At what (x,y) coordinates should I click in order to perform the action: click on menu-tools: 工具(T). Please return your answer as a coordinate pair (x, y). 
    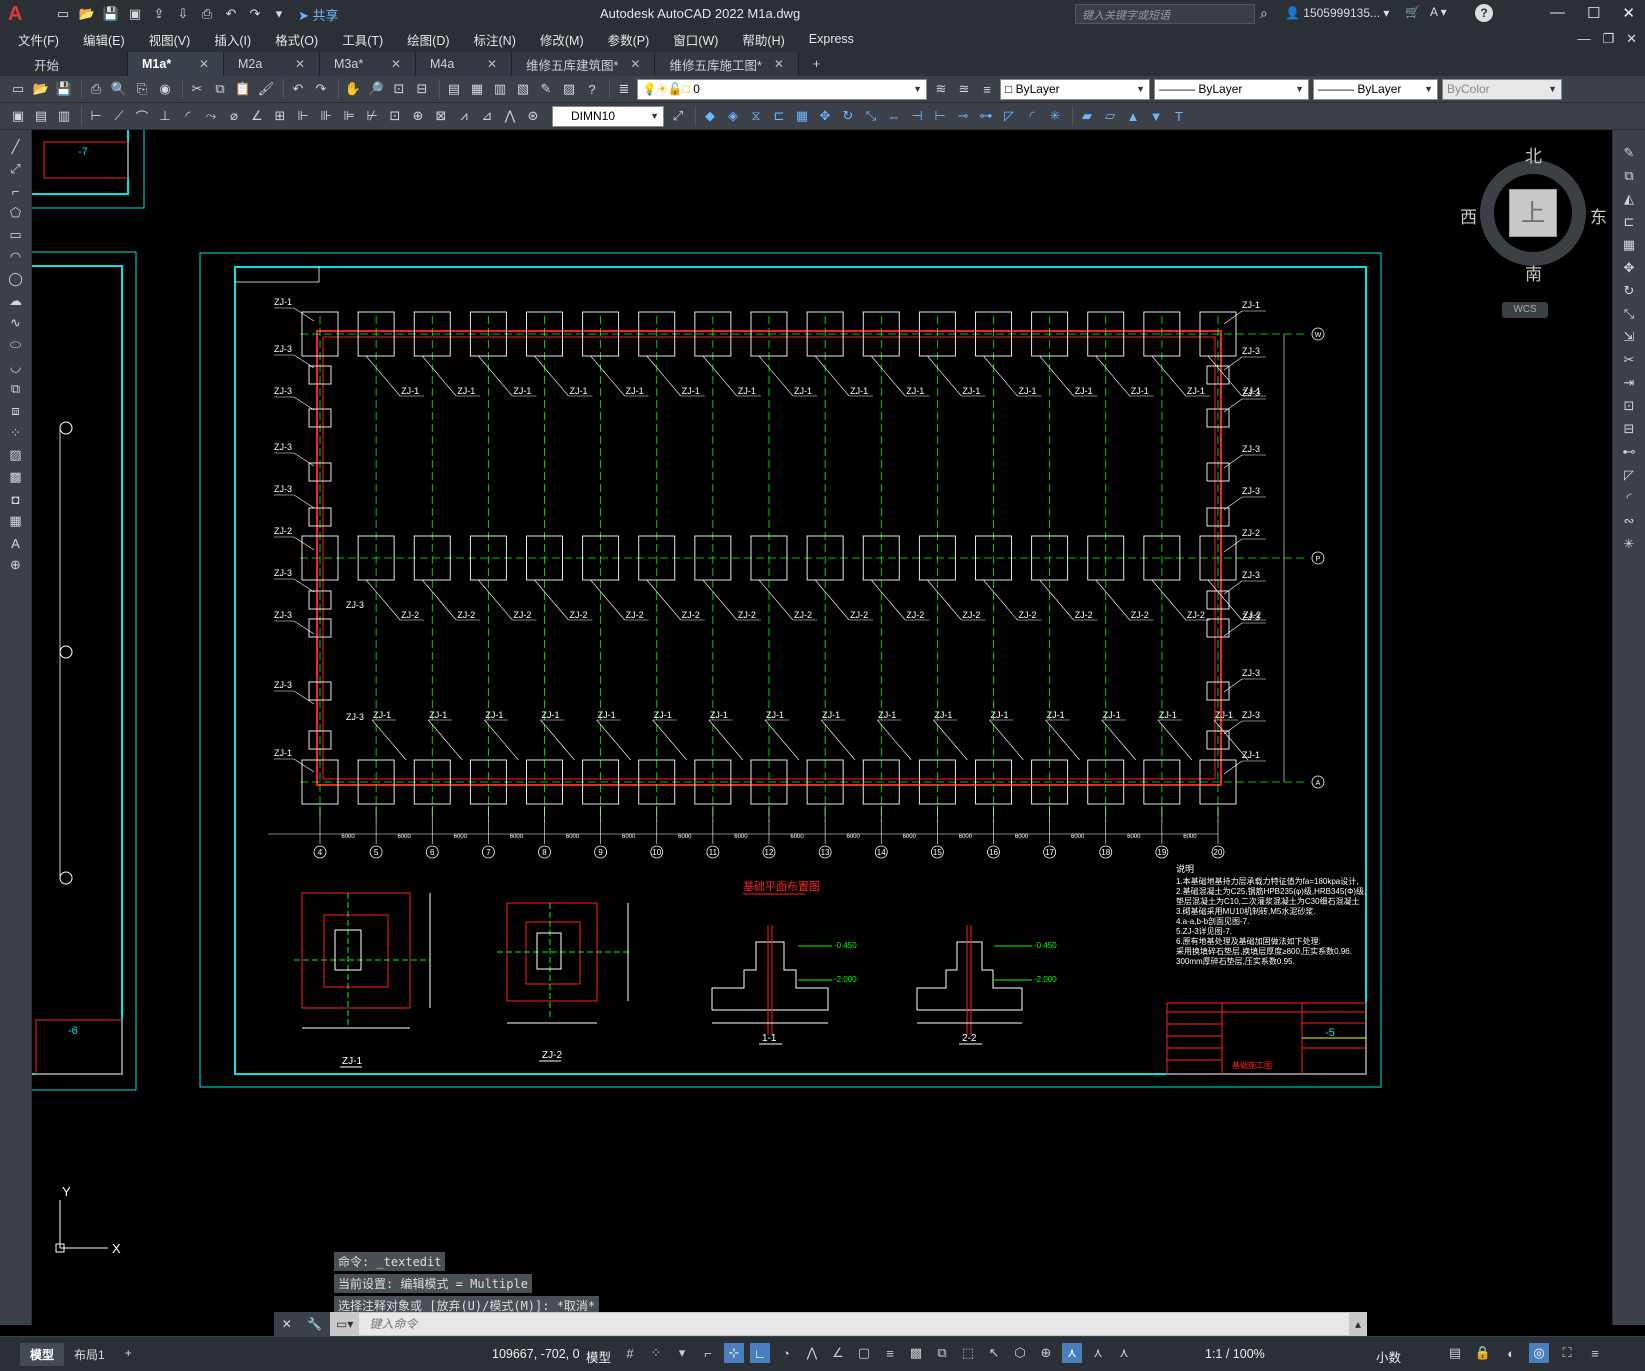
    Looking at the image, I should click on (362, 39).